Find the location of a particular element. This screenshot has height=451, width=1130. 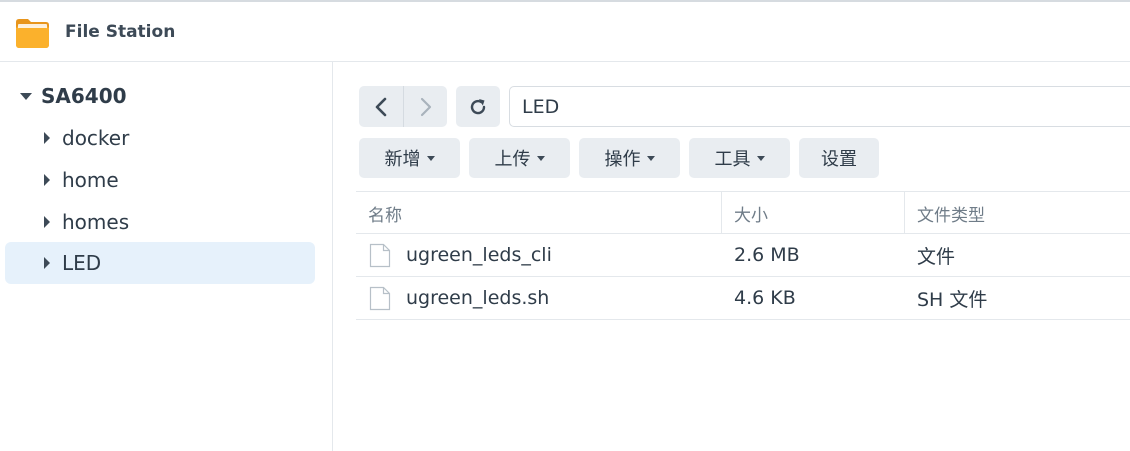

file-type: 文件 is located at coordinates (936, 256).